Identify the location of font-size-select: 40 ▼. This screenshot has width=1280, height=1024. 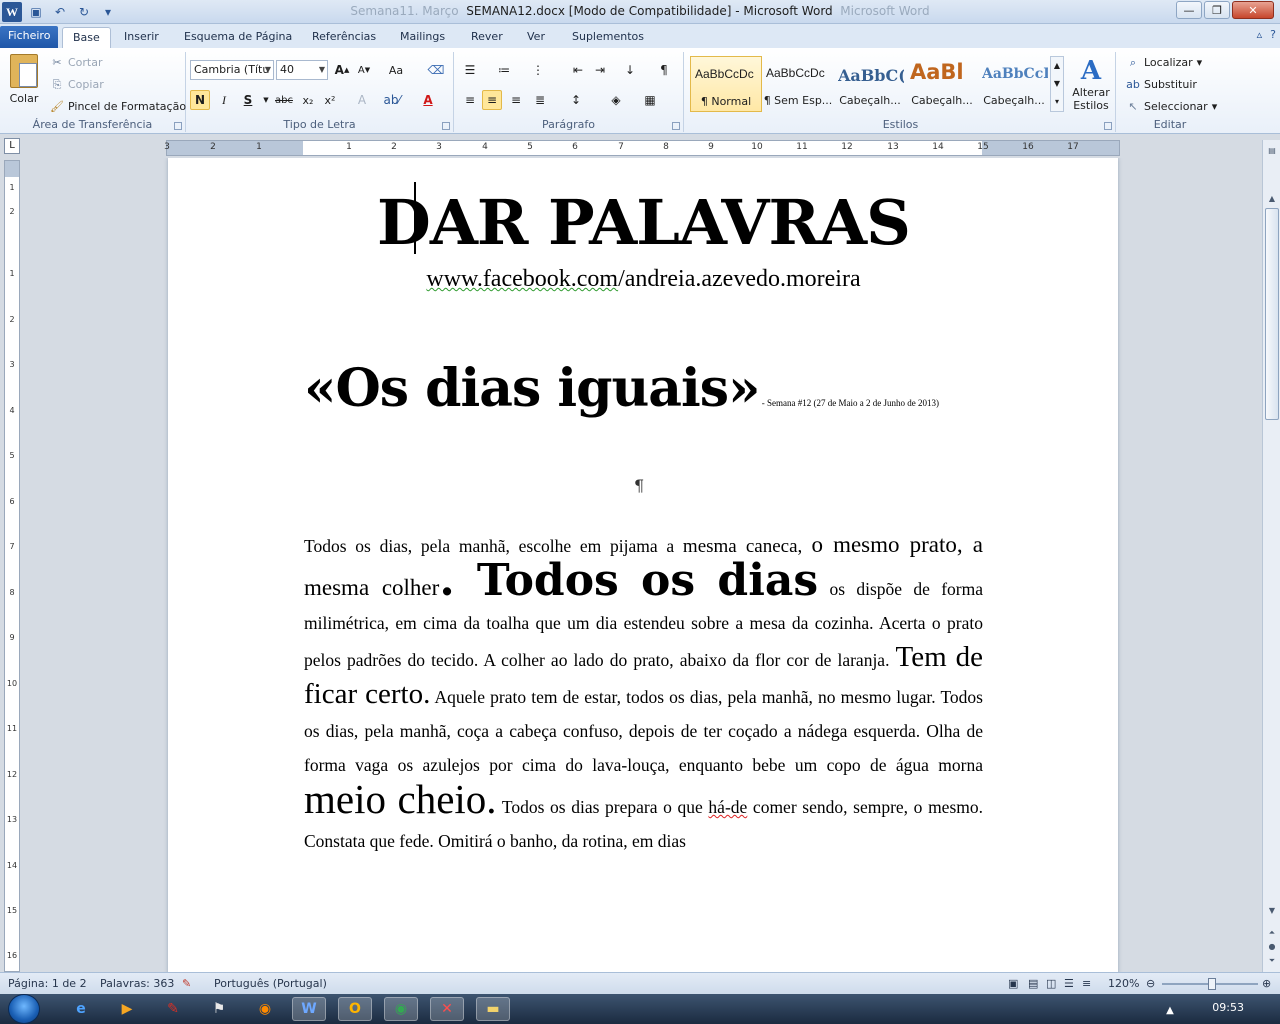
(302, 70).